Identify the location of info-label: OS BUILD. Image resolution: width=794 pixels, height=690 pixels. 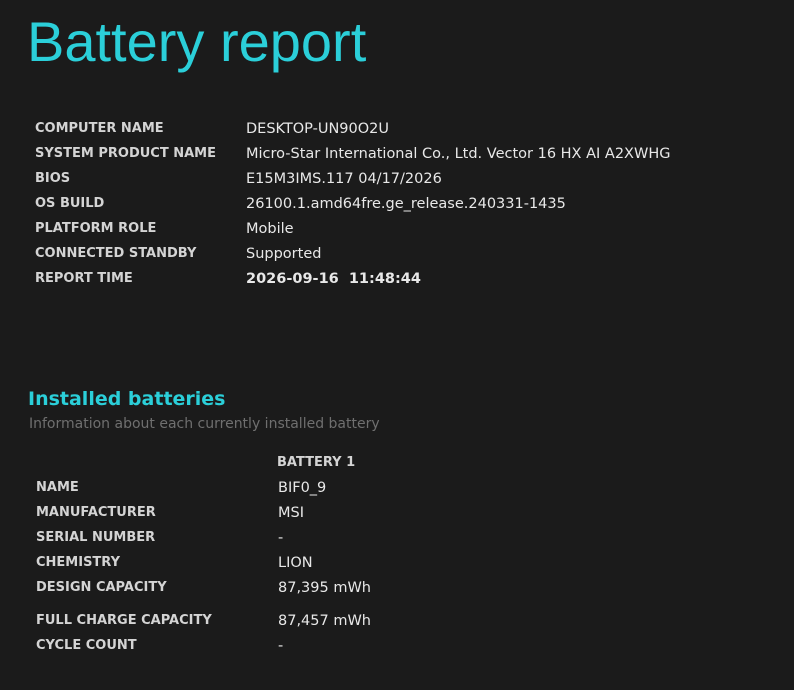
(70, 203).